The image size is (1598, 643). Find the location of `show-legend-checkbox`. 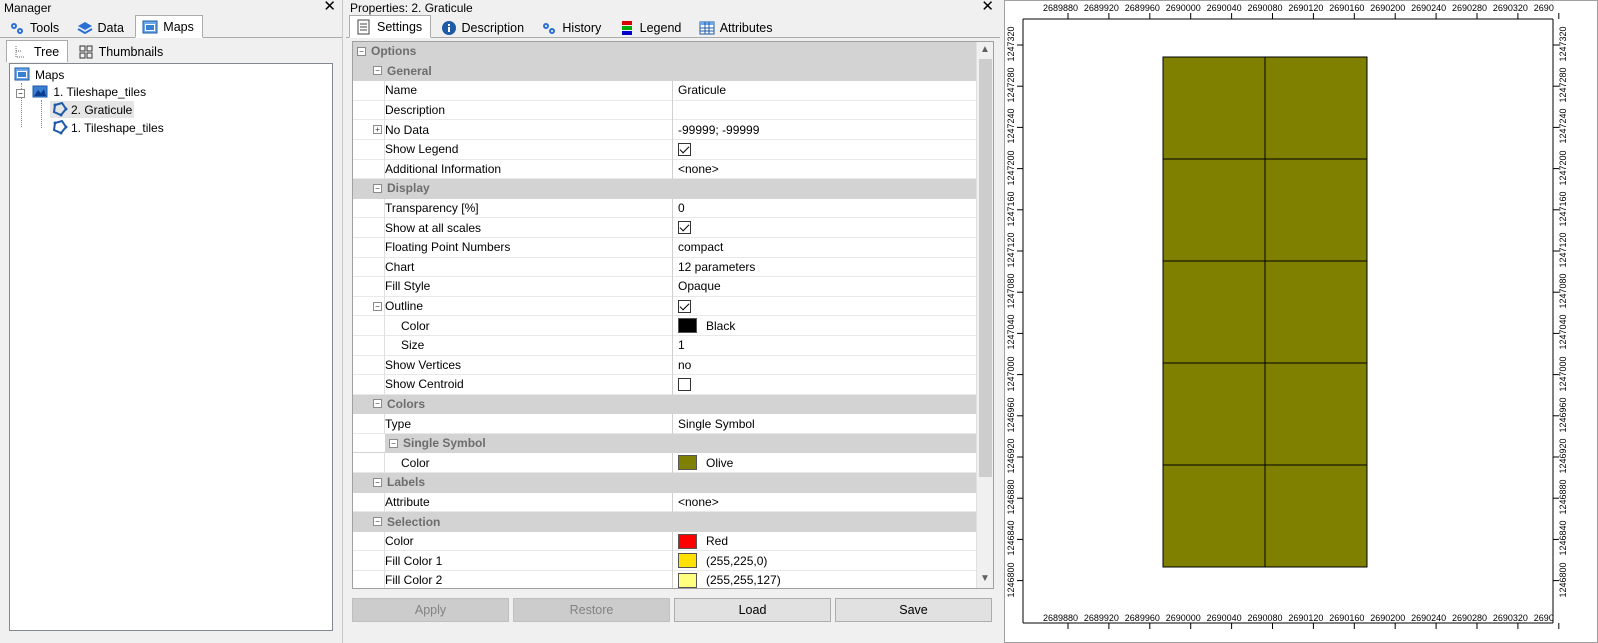

show-legend-checkbox is located at coordinates (684, 149).